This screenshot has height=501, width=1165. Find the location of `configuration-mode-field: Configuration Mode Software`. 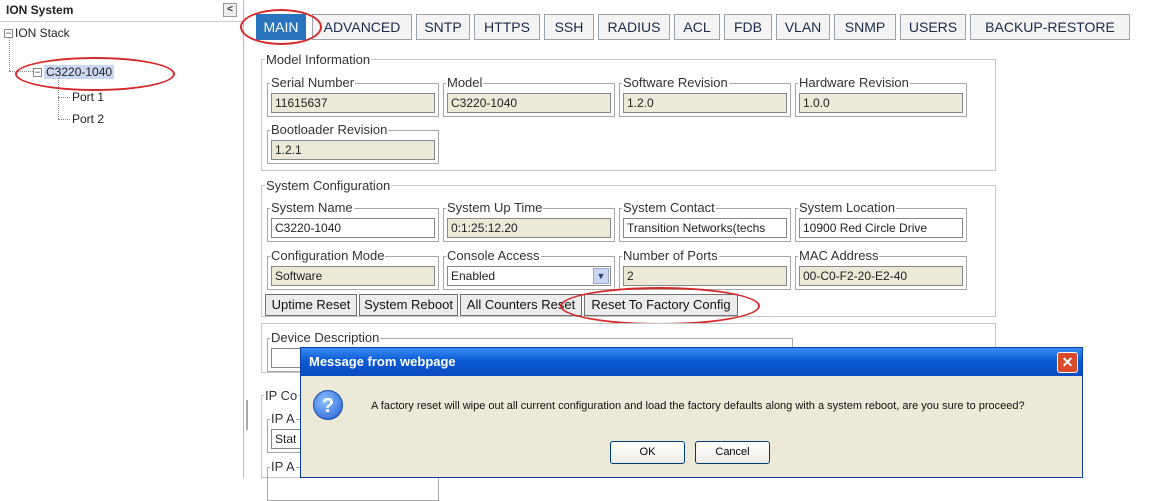

configuration-mode-field: Configuration Mode Software is located at coordinates (353, 269).